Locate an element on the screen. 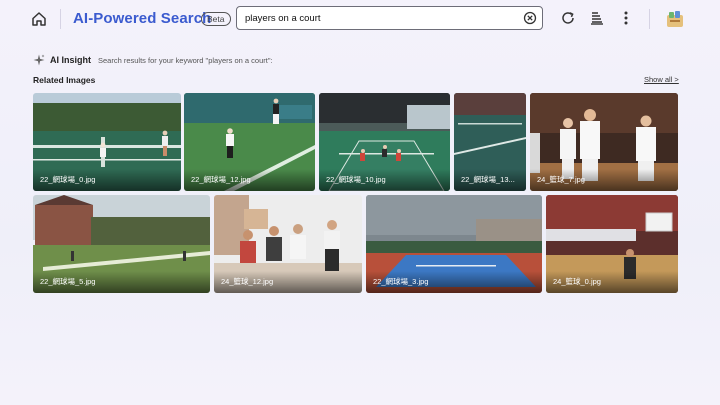 The width and height of the screenshot is (720, 405). image-card: 24_籃球_12.jpg is located at coordinates (288, 244).